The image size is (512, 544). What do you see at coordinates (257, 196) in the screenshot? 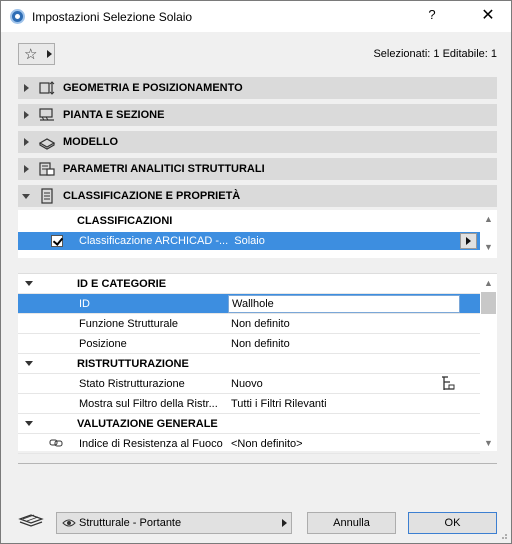
I see `panel-classification-properties: CLASSIFICAZIONE E PROPRIETÀ` at bounding box center [257, 196].